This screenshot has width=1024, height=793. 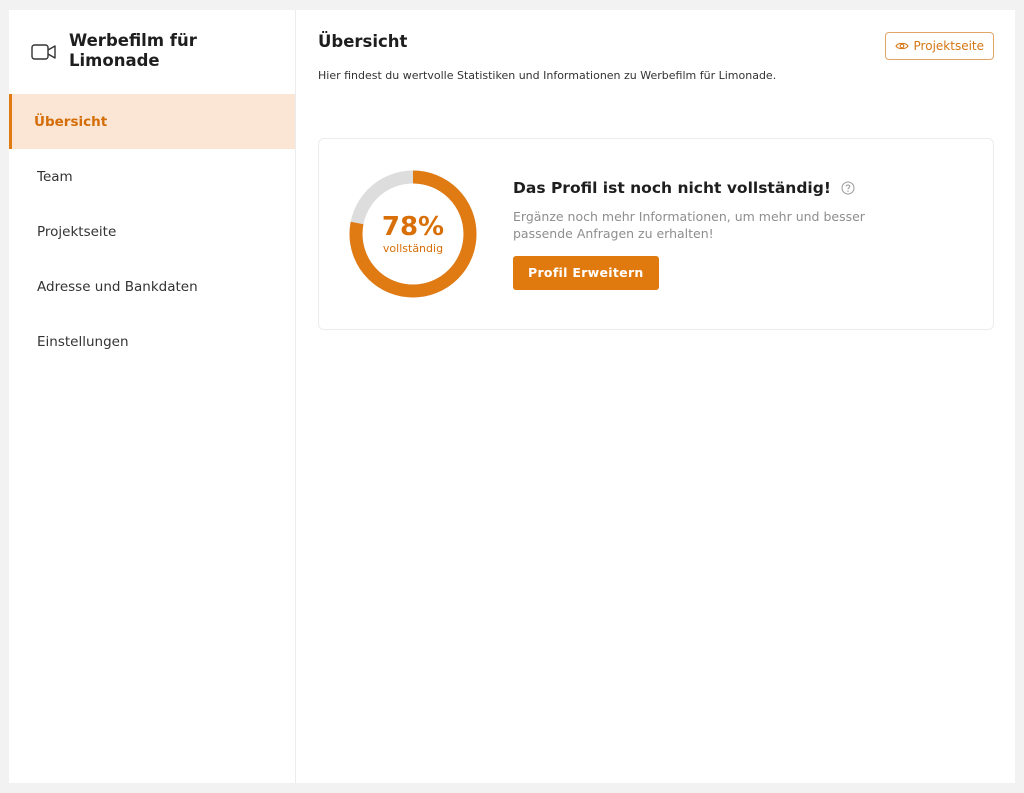 What do you see at coordinates (413, 248) in the screenshot?
I see `progress-caption: vollständig` at bounding box center [413, 248].